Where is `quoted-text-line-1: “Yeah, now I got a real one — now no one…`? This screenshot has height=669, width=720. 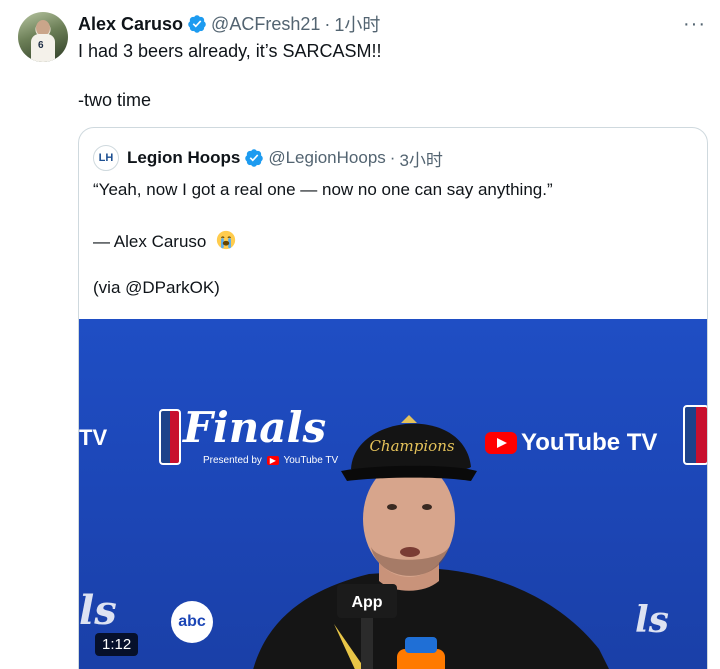 quoted-text-line-1: “Yeah, now I got a real one — now no one… is located at coordinates (323, 189).